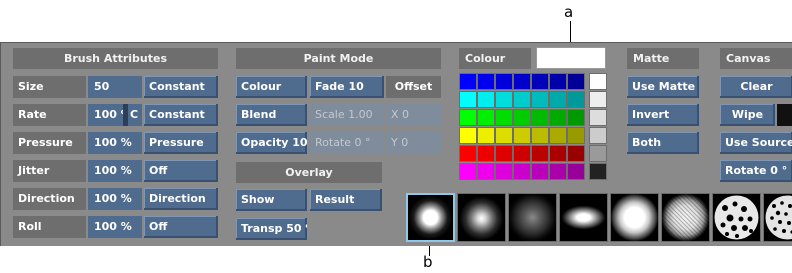  I want to click on offset-y-field: Y 0, so click(413, 143).